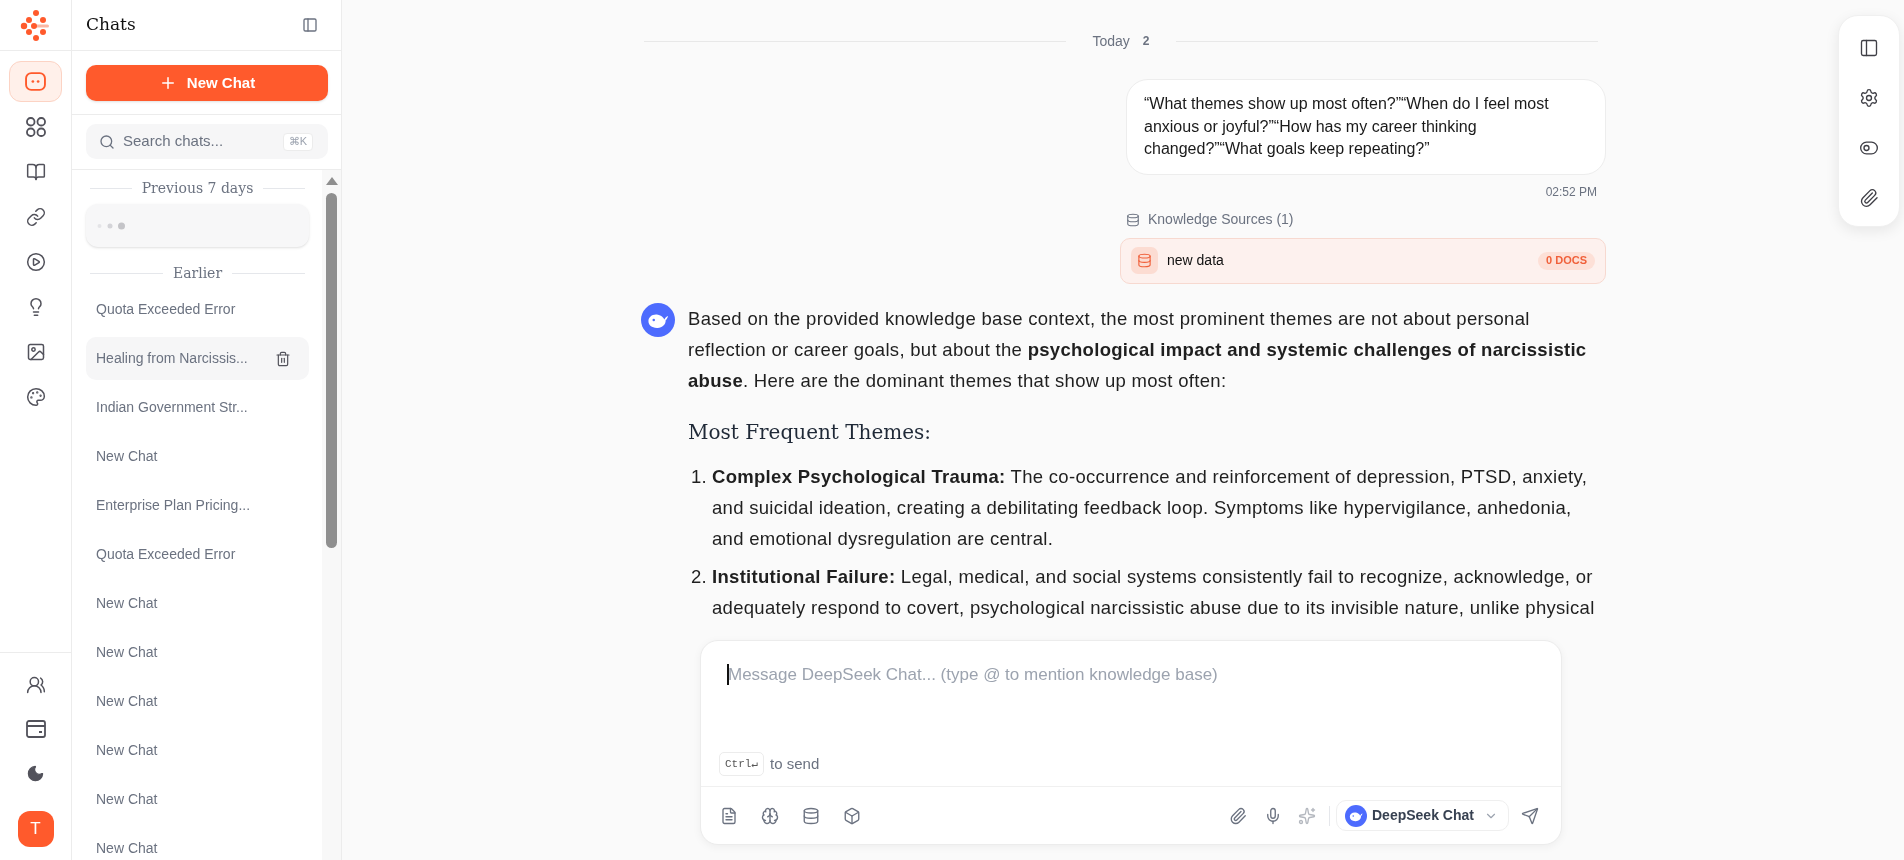 This screenshot has width=1904, height=860. What do you see at coordinates (35, 729) in the screenshot?
I see `card-icon` at bounding box center [35, 729].